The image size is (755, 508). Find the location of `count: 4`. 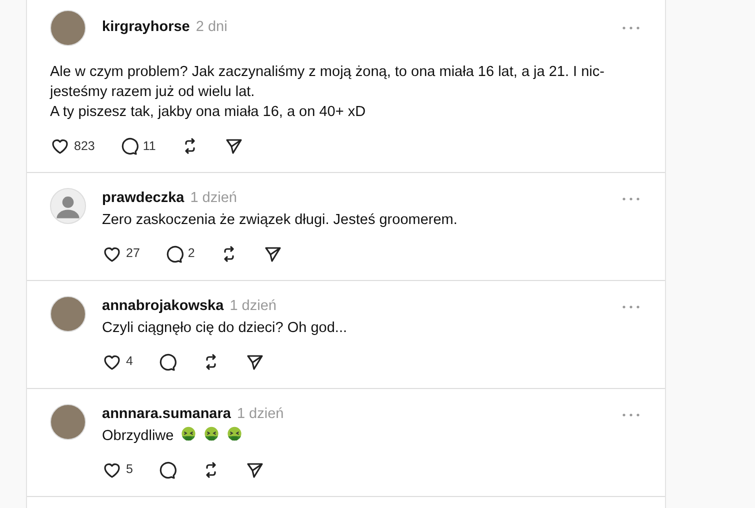

count: 4 is located at coordinates (129, 361).